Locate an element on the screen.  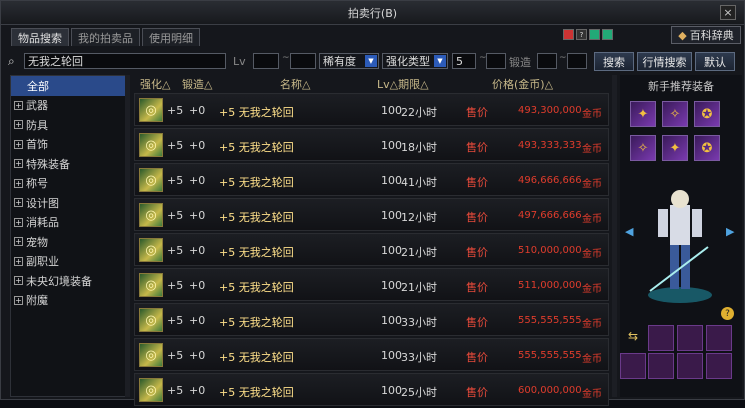
rarity-select: 稀有度 ▼ is located at coordinates (349, 61).